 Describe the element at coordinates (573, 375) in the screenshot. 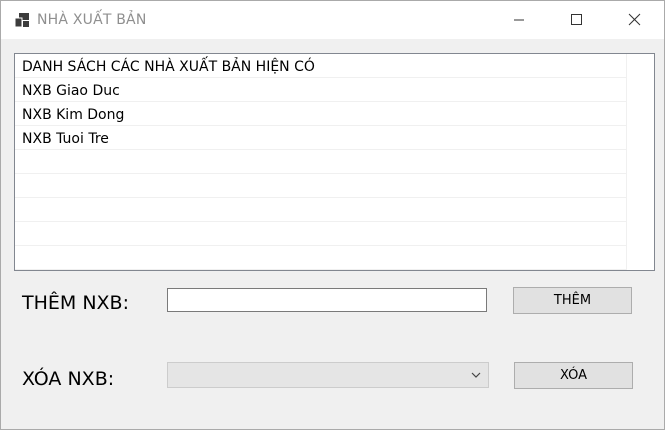

I see `remove-publisher-button: XÓA` at that location.